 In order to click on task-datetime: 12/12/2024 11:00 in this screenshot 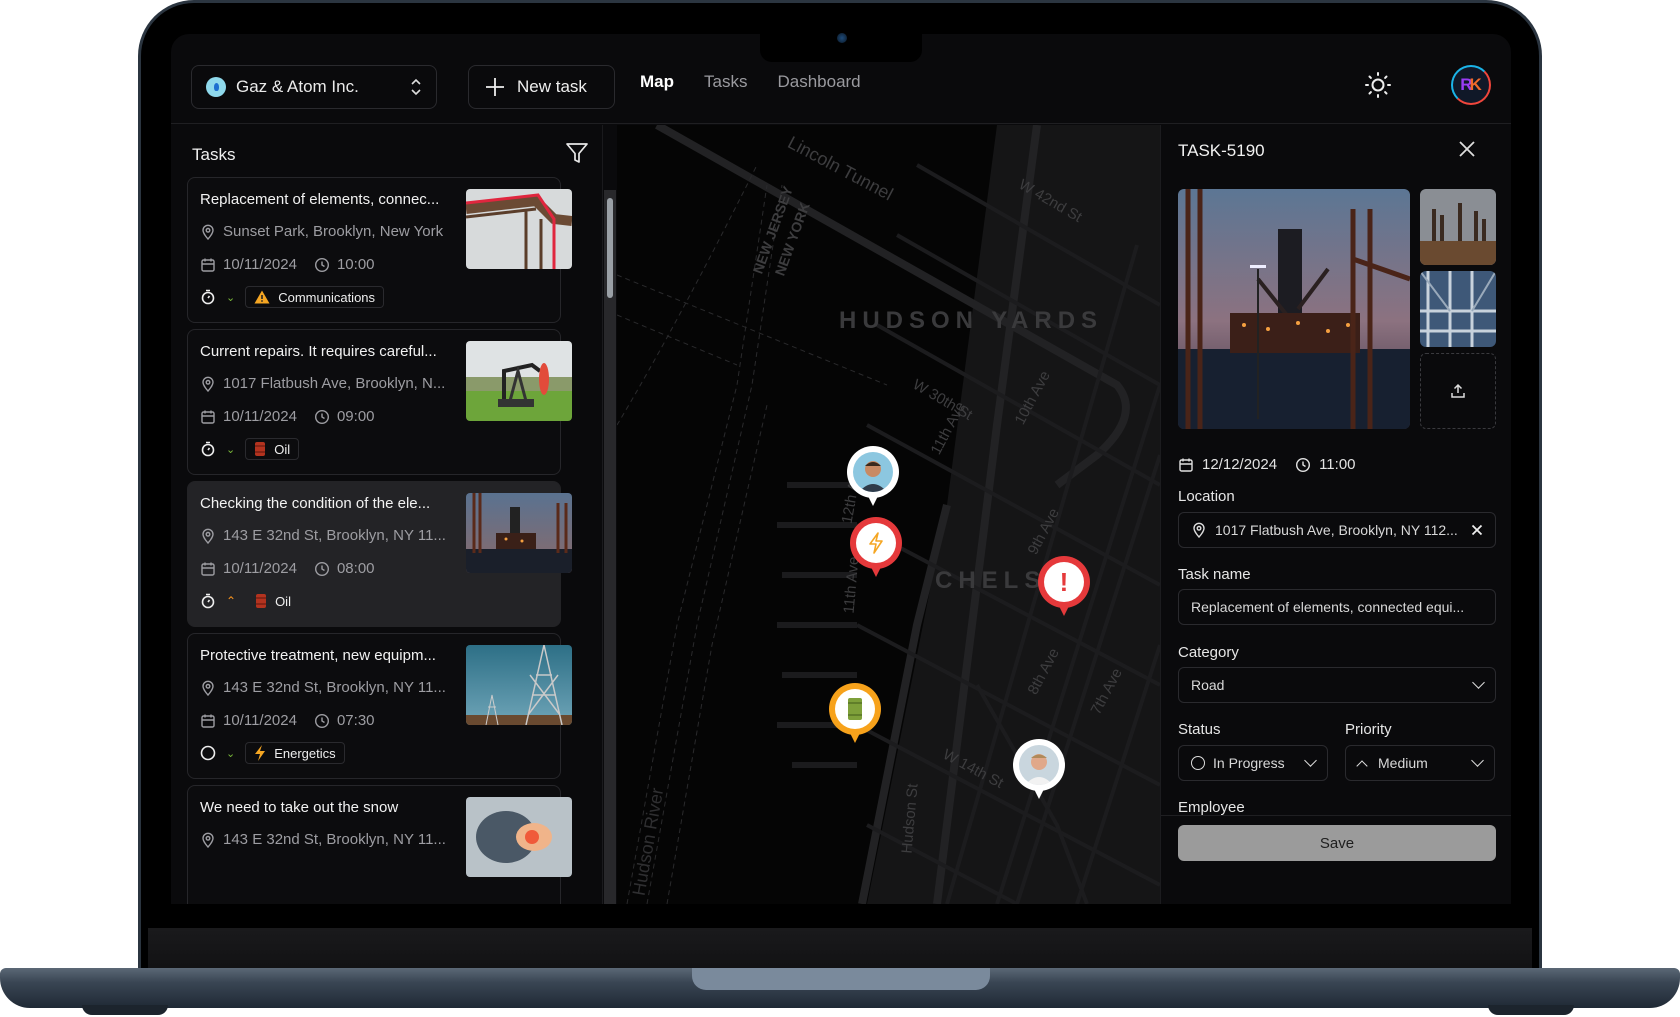, I will do `click(1267, 464)`.